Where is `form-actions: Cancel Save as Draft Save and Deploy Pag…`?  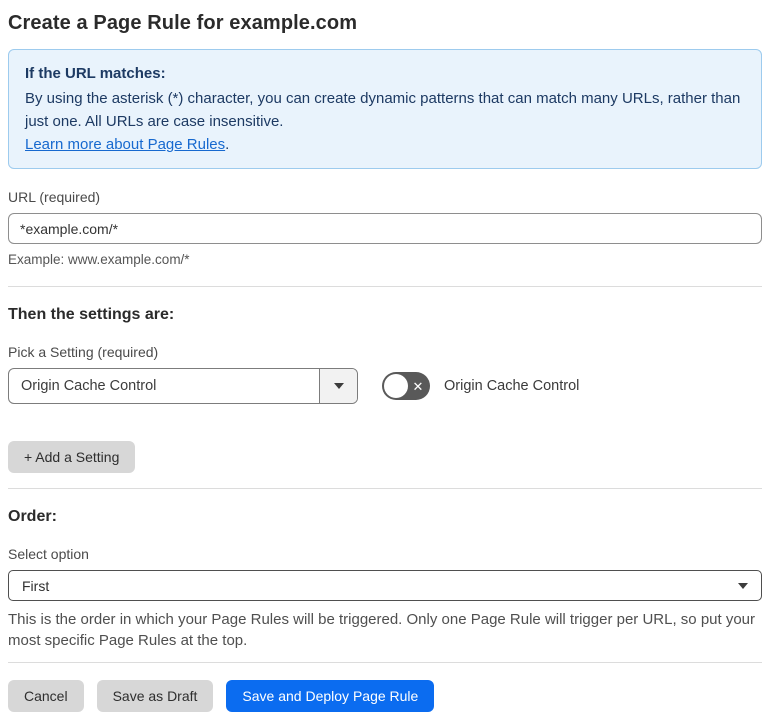 form-actions: Cancel Save as Draft Save and Deploy Pag… is located at coordinates (385, 696).